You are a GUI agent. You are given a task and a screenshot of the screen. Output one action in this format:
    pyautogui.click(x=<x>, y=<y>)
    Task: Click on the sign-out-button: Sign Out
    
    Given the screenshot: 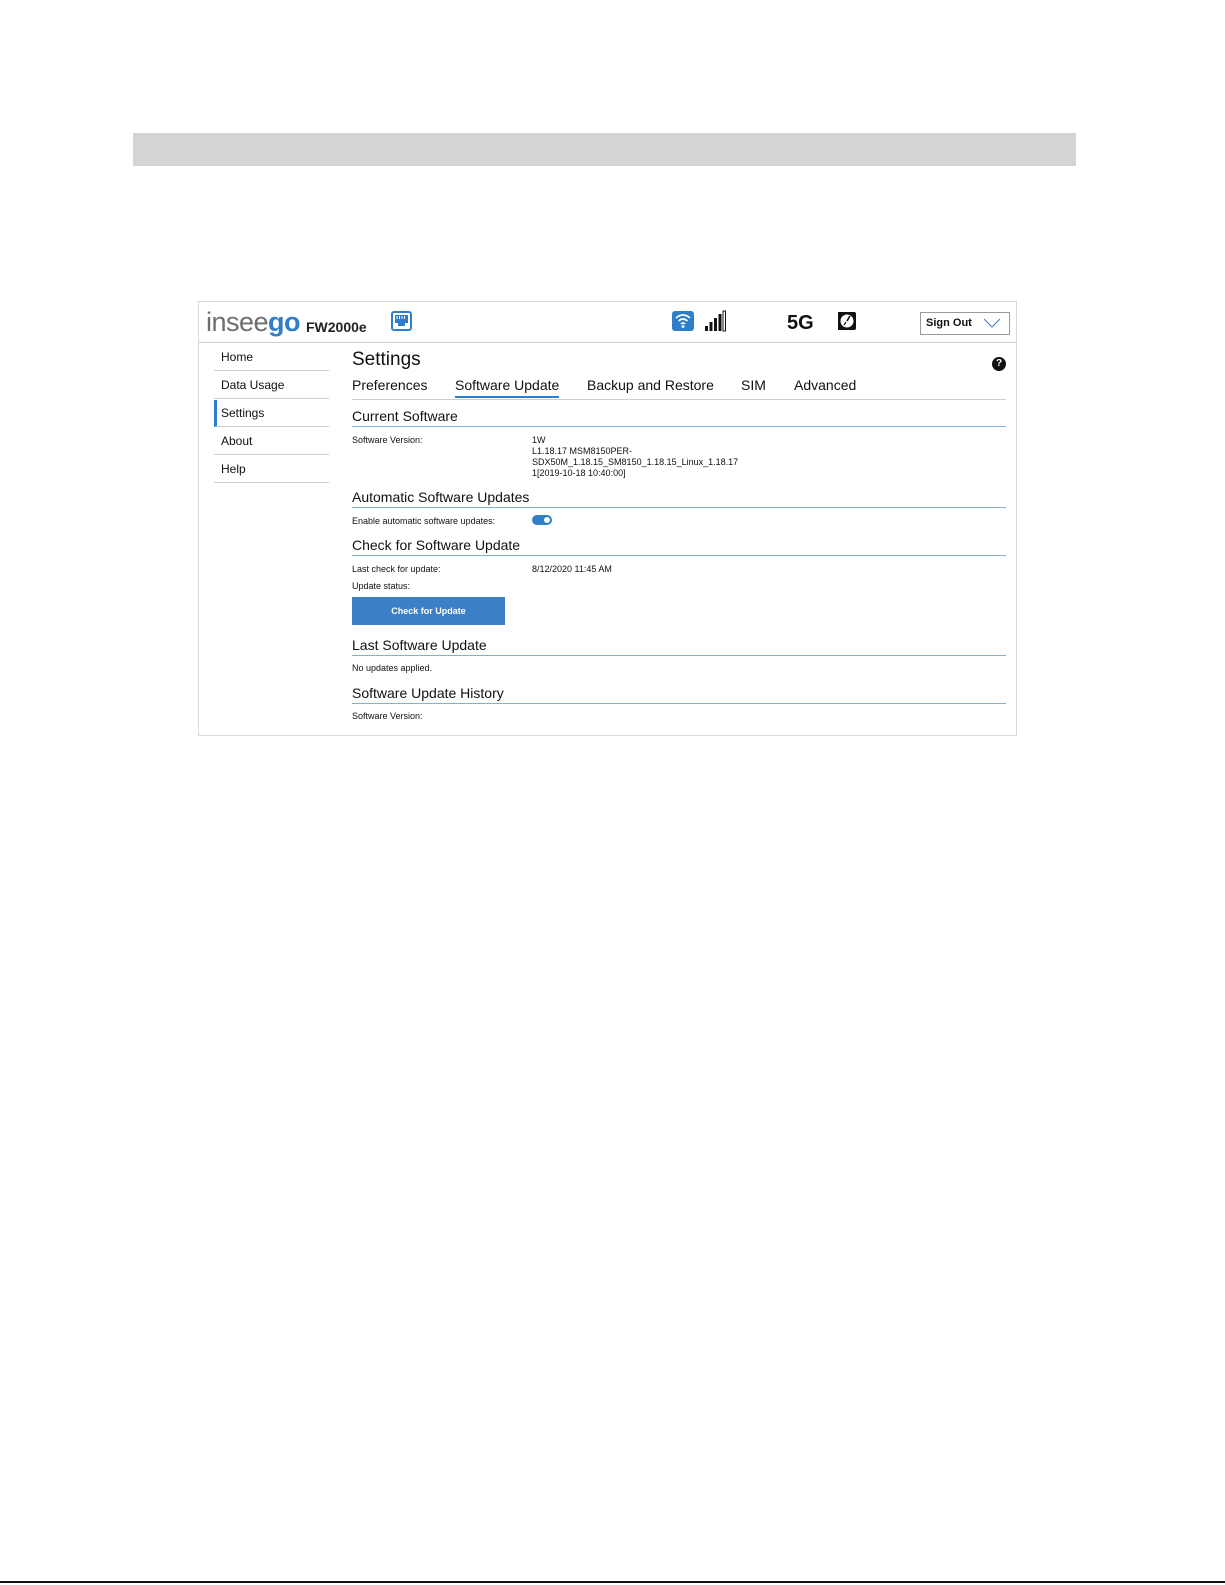 What is the action you would take?
    pyautogui.click(x=965, y=323)
    